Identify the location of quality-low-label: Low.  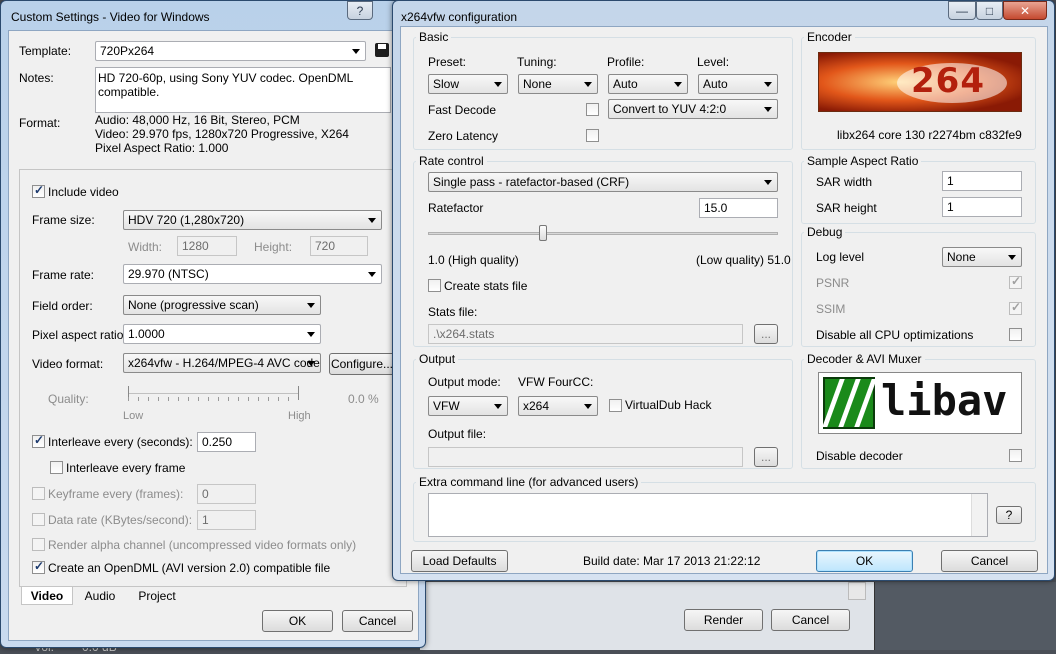
(133, 416).